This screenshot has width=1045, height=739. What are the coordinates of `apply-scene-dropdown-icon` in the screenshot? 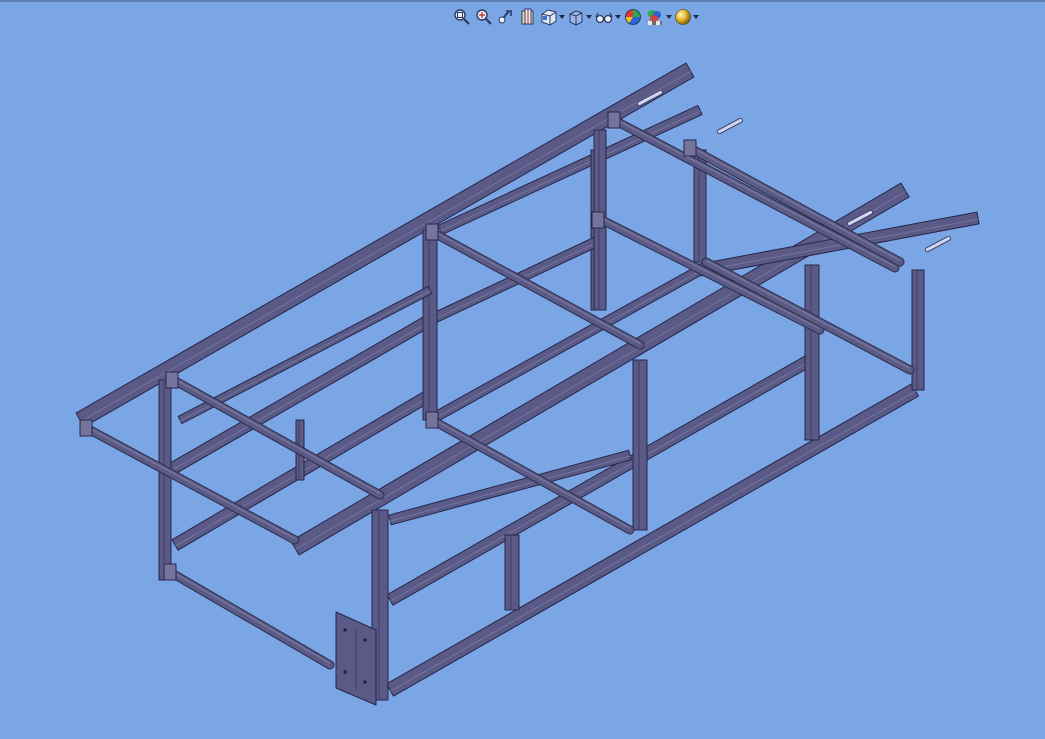 It's located at (668, 17).